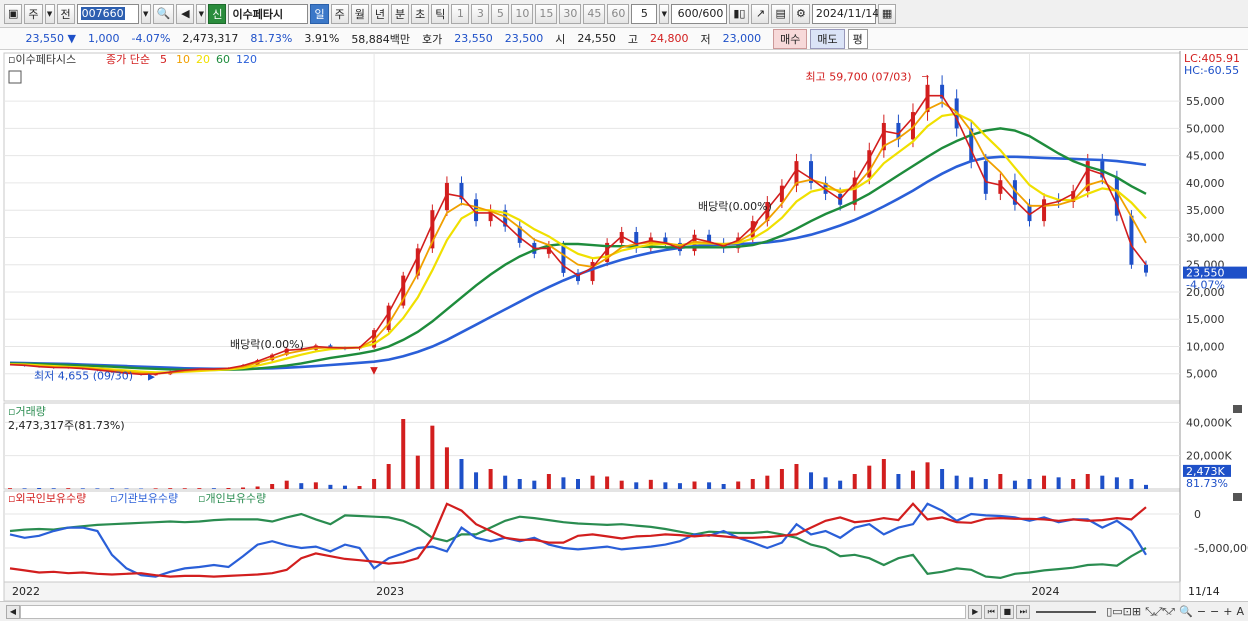 This screenshot has height=621, width=1248. What do you see at coordinates (1214, 611) in the screenshot?
I see `zoom-out-alt-icon: −` at bounding box center [1214, 611].